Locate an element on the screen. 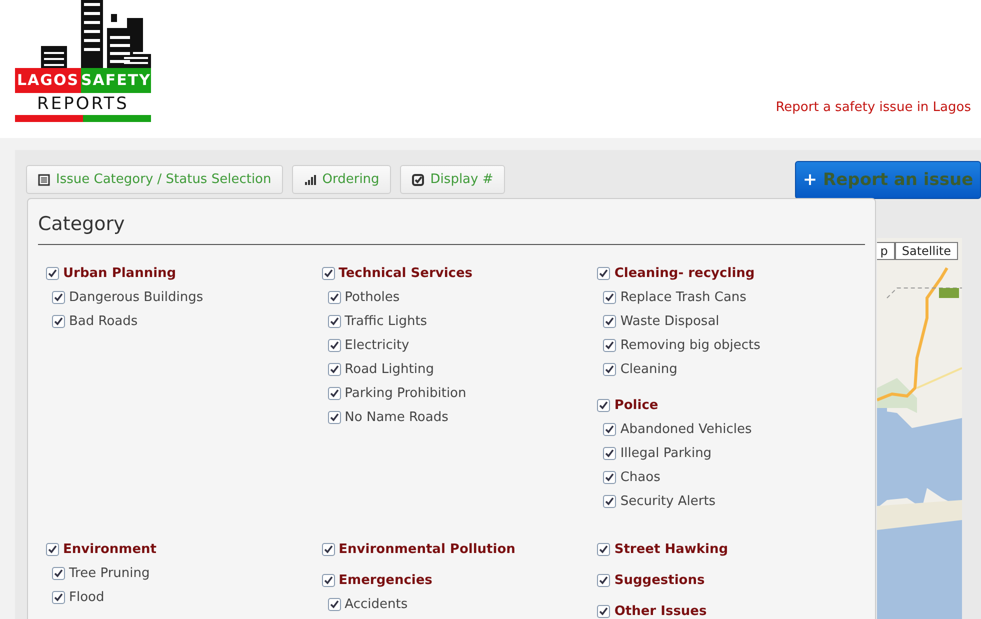 Image resolution: width=981 pixels, height=619 pixels. subcategory-label: Flood is located at coordinates (176, 597).